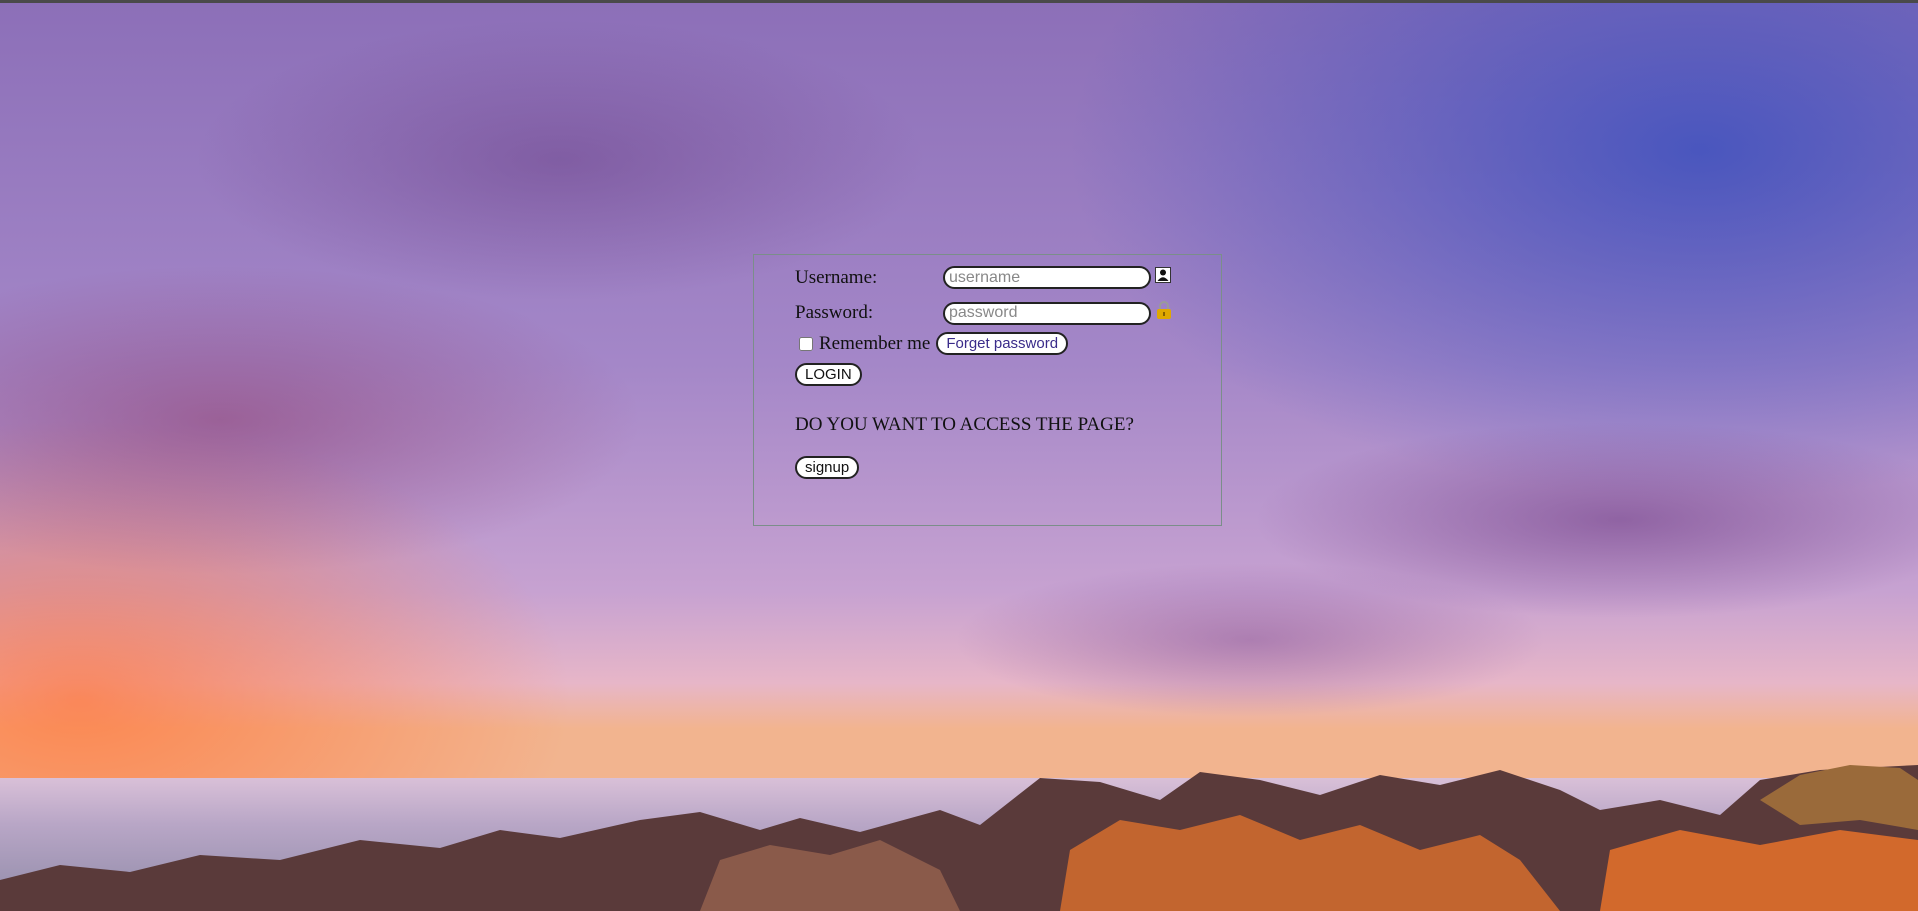 The image size is (1918, 911). What do you see at coordinates (1047, 313) in the screenshot?
I see `password-input` at bounding box center [1047, 313].